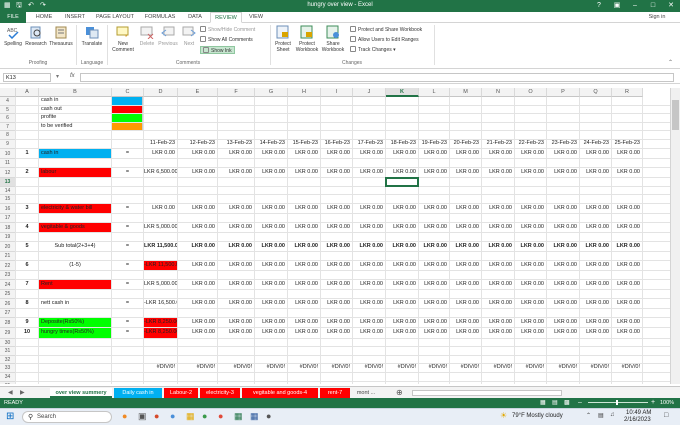 This screenshot has width=680, height=425. I want to click on zoom-slider, so click(618, 402).